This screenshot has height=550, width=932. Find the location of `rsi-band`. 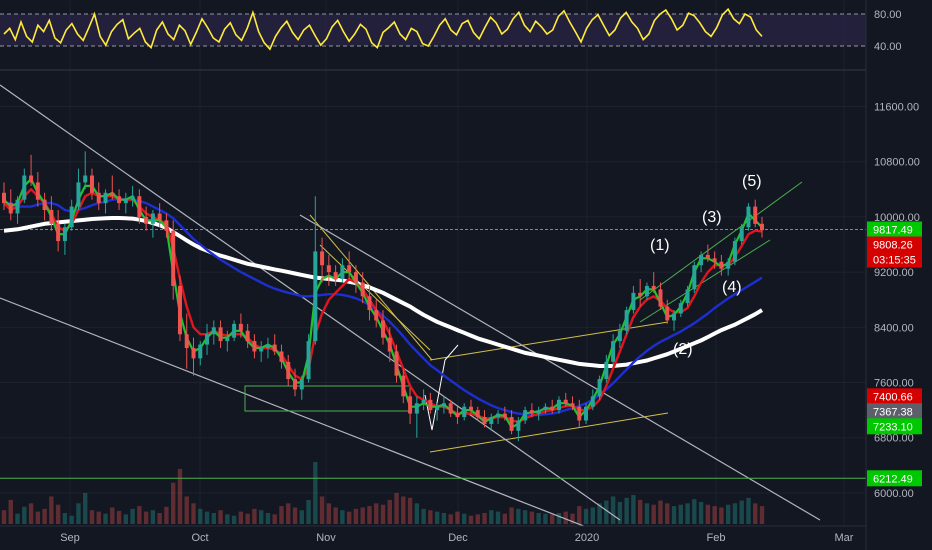

rsi-band is located at coordinates (433, 30).